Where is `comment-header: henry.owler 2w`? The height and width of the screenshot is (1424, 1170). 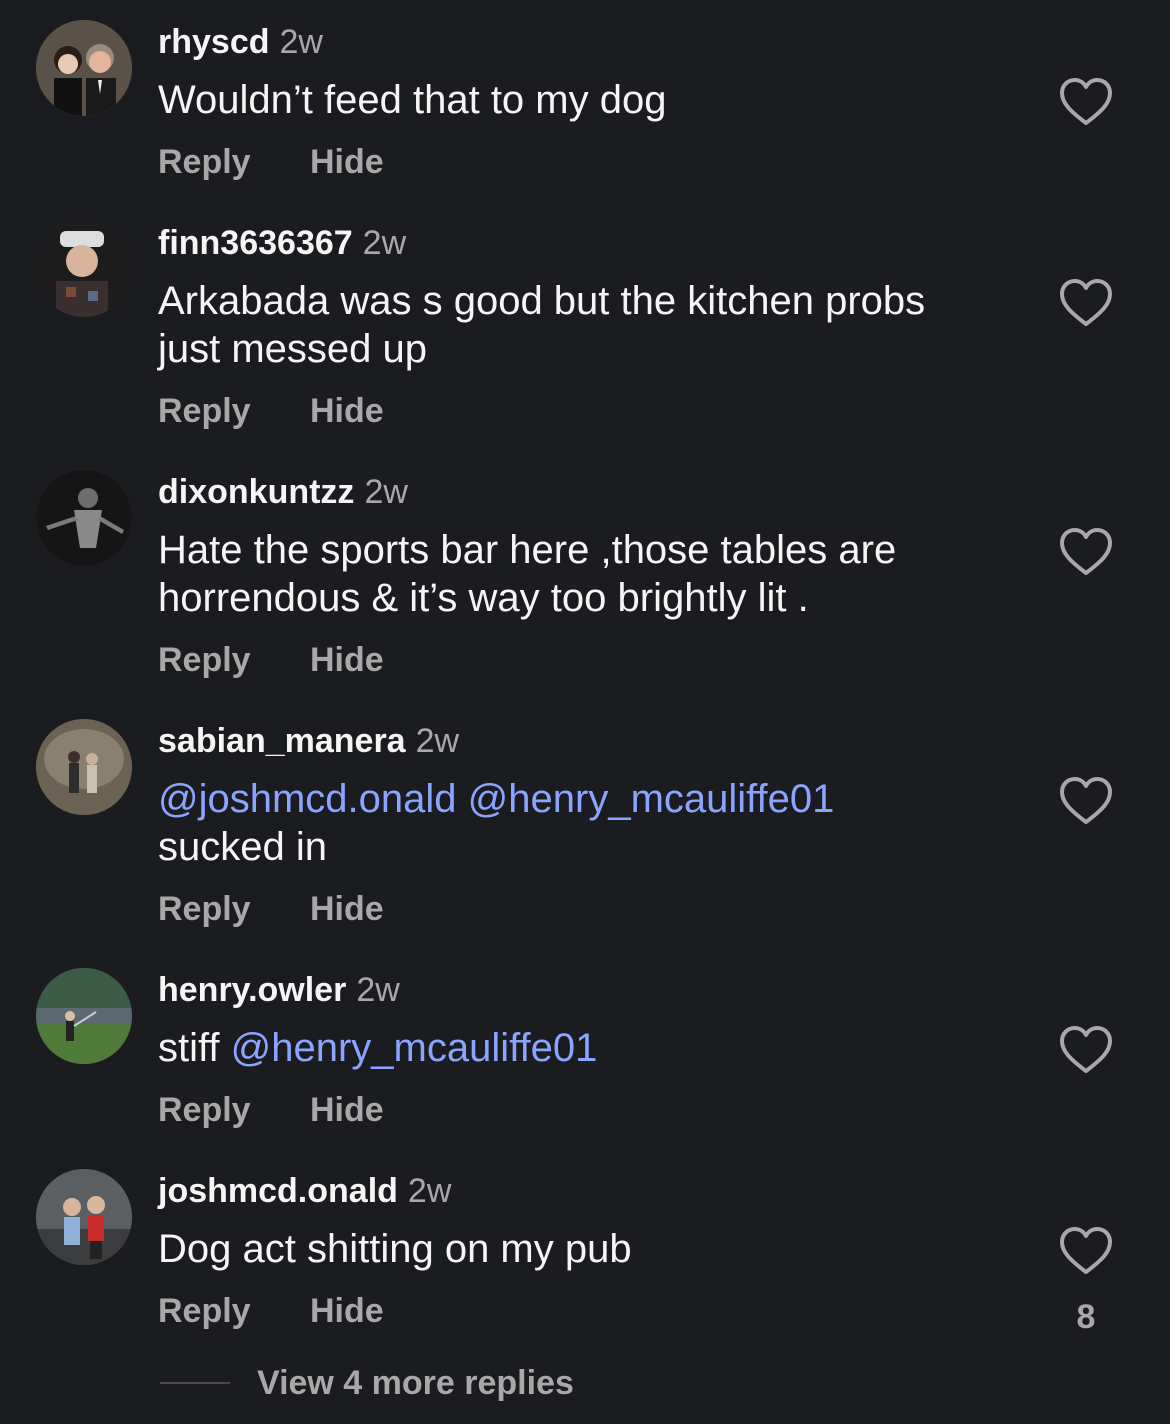
comment-header: henry.owler 2w is located at coordinates (279, 990).